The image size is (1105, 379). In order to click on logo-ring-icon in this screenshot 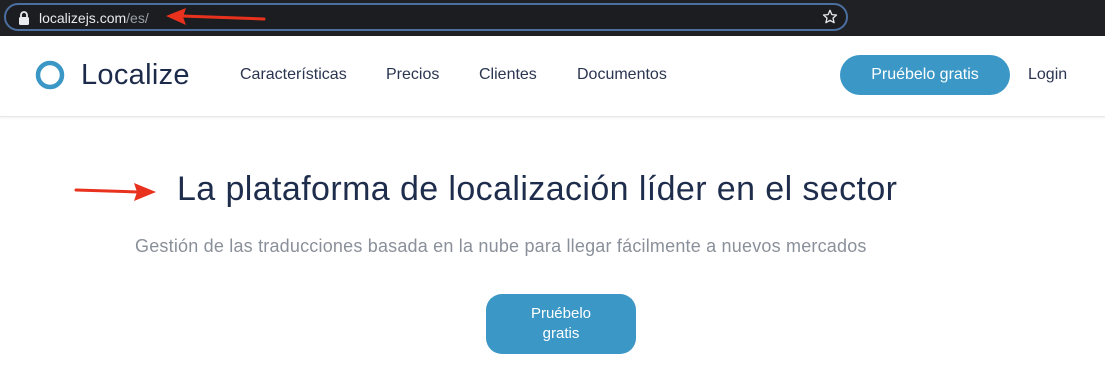, I will do `click(50, 75)`.